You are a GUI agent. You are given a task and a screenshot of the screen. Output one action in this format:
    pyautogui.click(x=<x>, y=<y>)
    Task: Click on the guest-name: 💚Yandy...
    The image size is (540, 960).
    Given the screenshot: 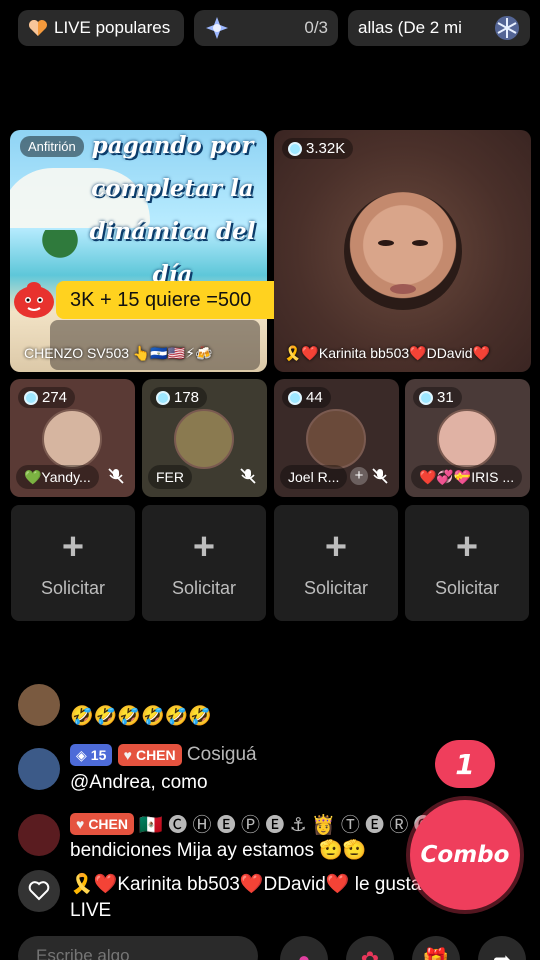 What is the action you would take?
    pyautogui.click(x=57, y=477)
    